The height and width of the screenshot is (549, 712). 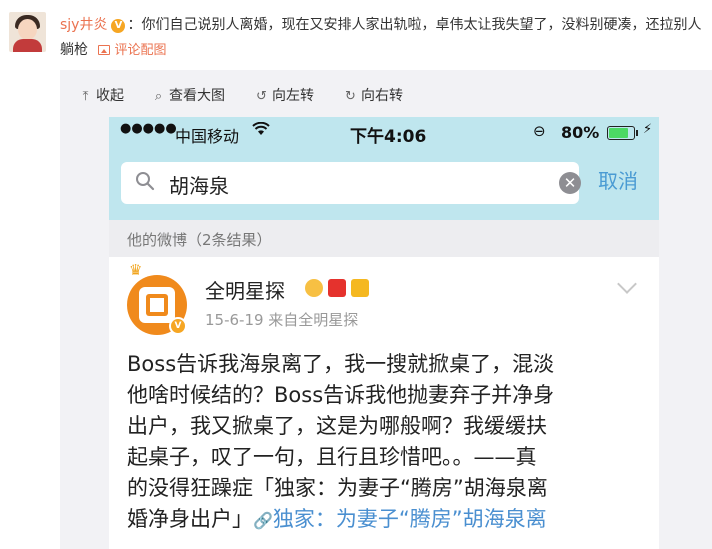 I want to click on verified-v-icon: V, so click(x=178, y=326).